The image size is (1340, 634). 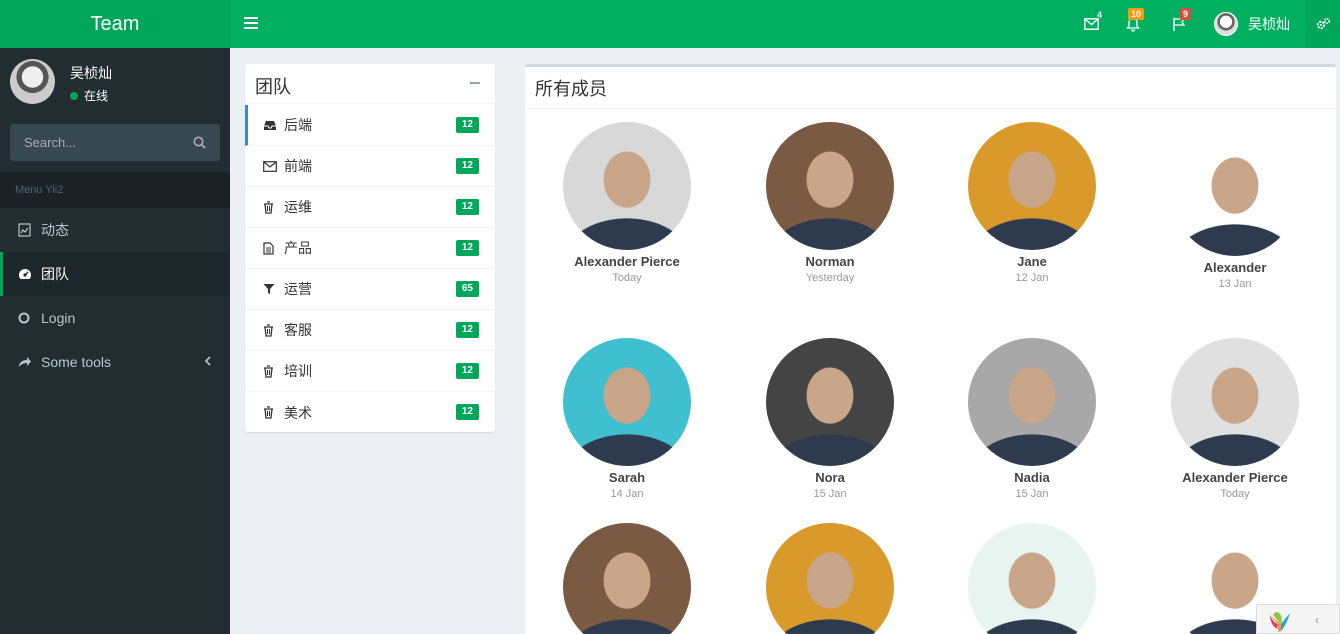 I want to click on team-item-ops: 运维 12, so click(x=370, y=207).